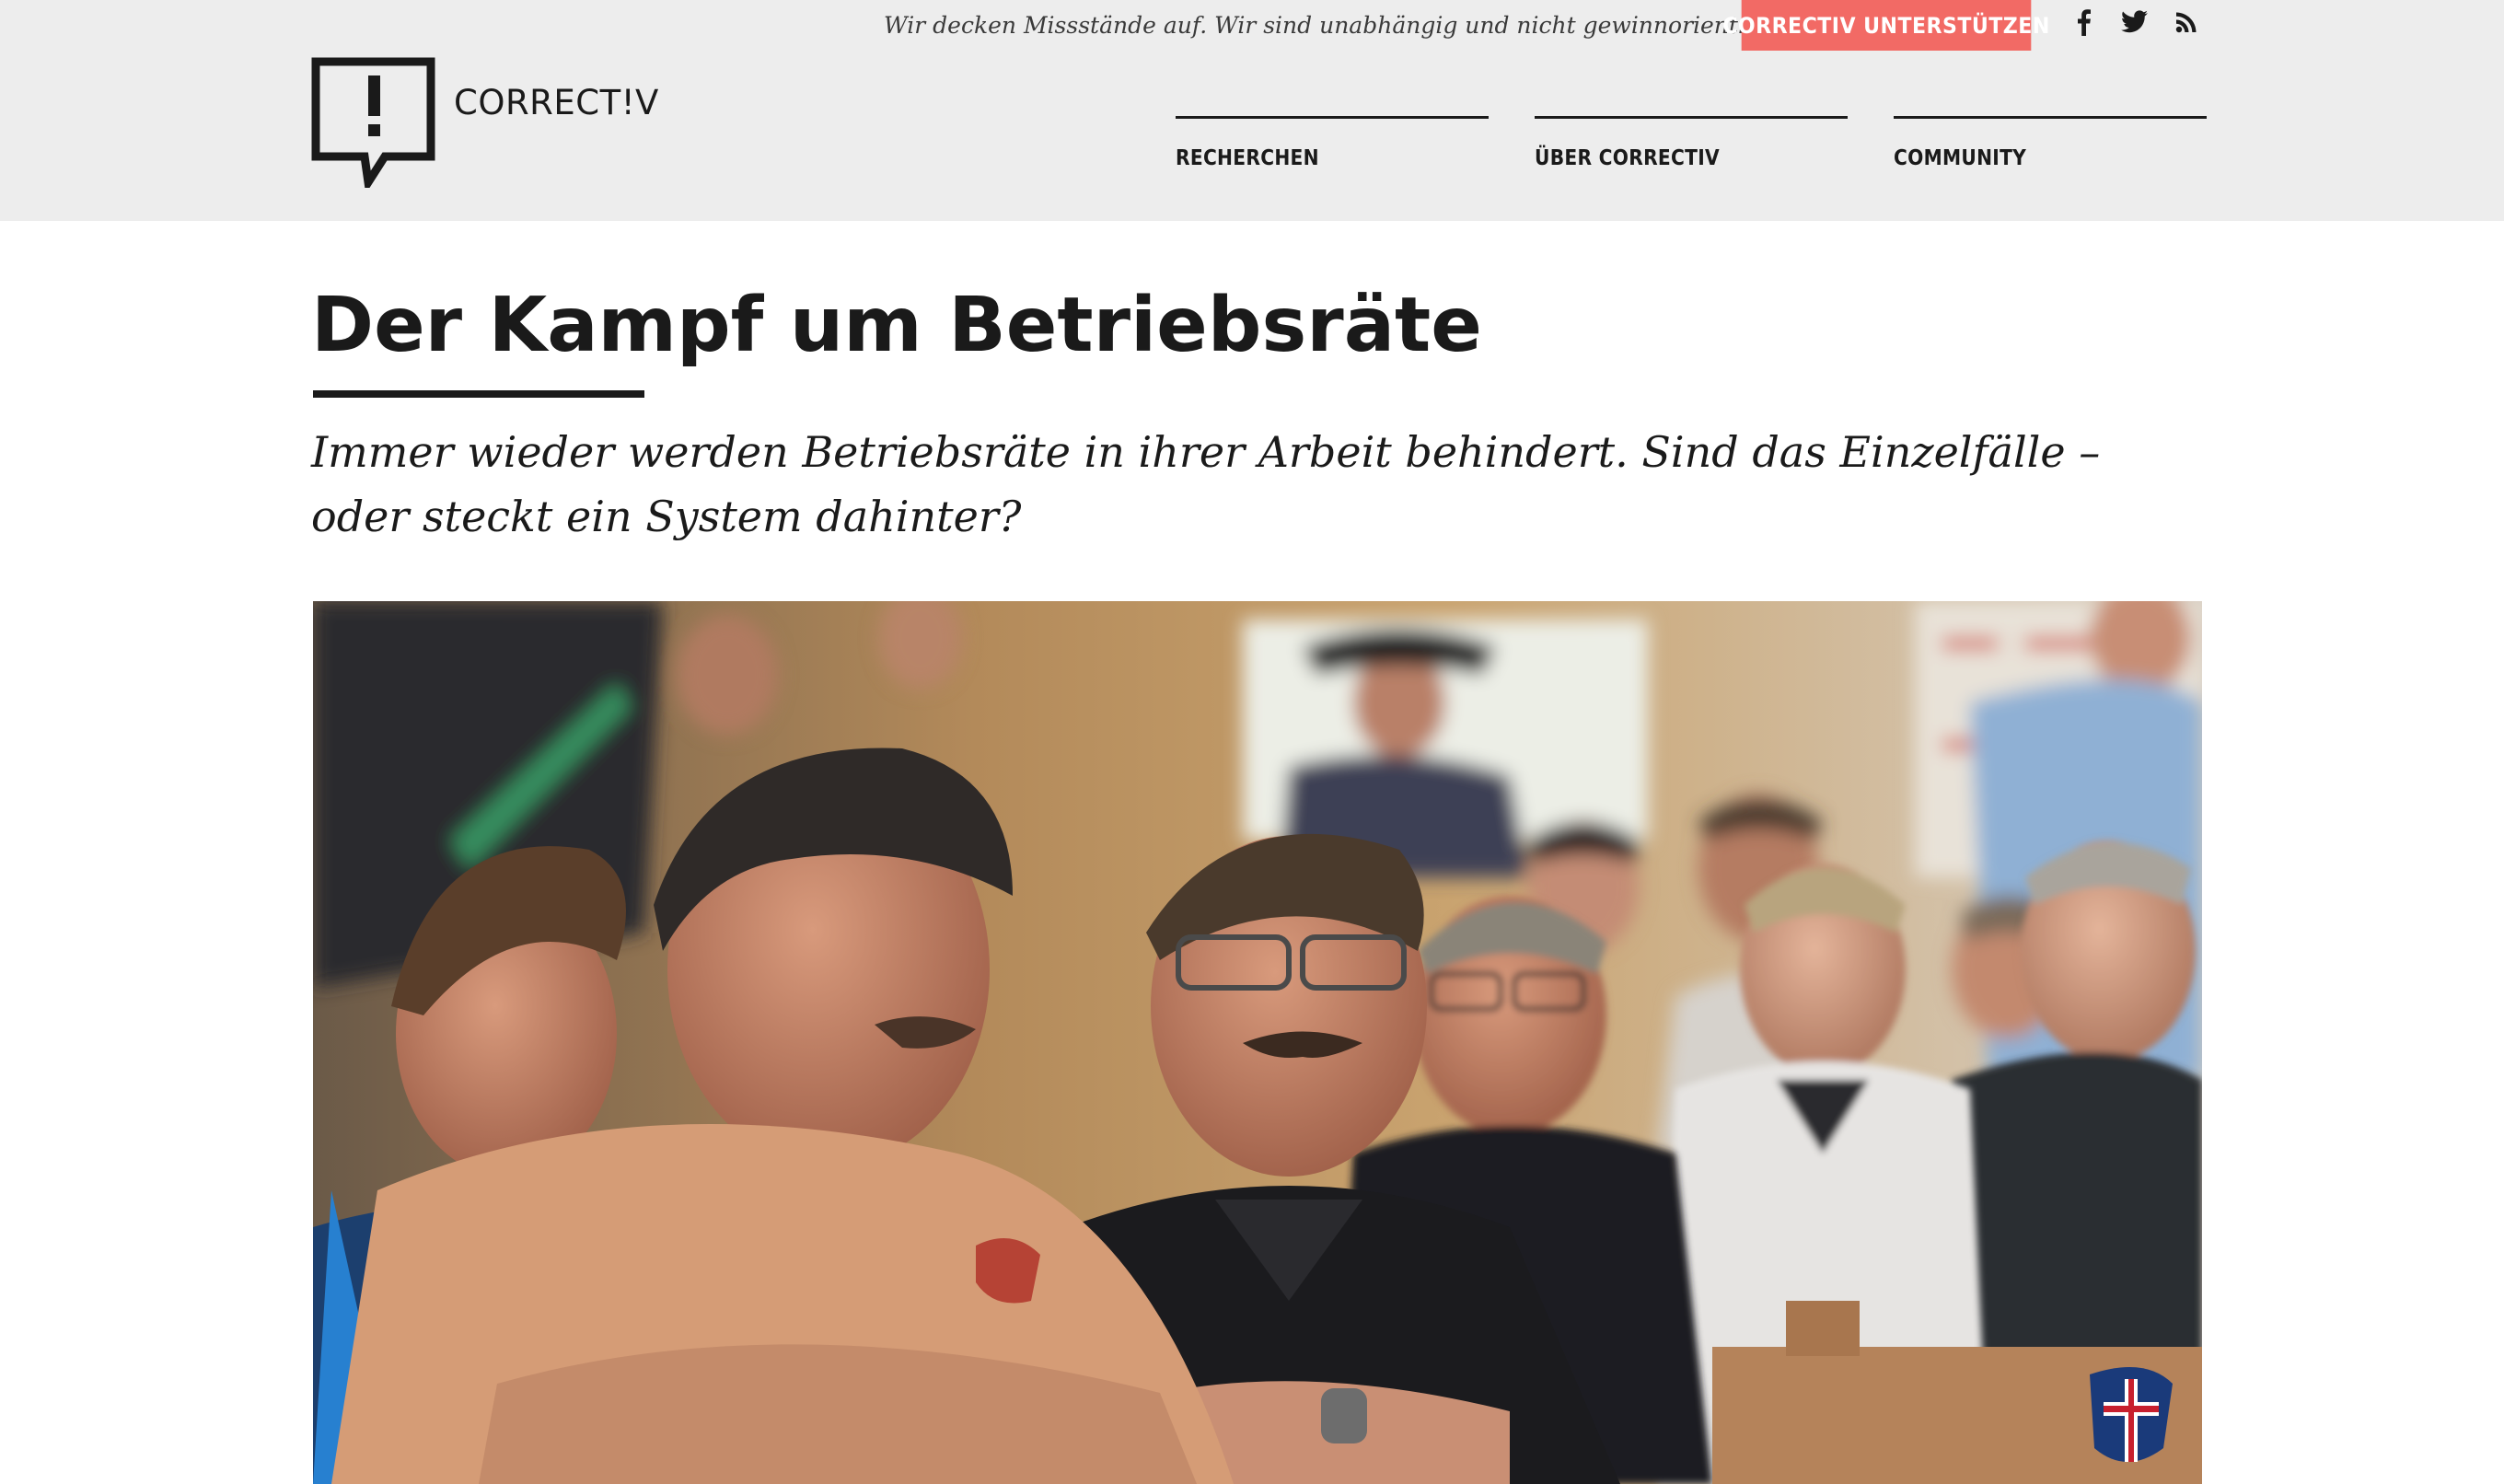 This screenshot has width=2504, height=1484. Describe the element at coordinates (1332, 149) in the screenshot. I see `nav-recherchen: RECHERCHEN` at that location.